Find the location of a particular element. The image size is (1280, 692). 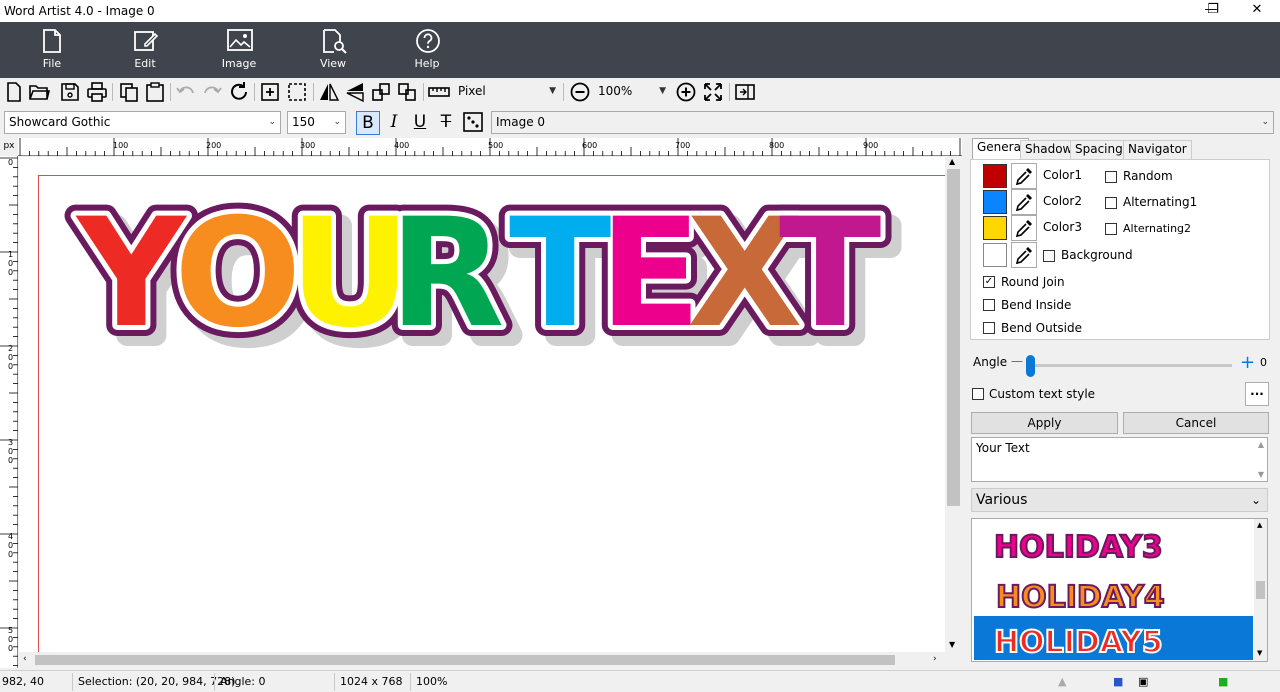

ribbon-view-button: View is located at coordinates (333, 50).